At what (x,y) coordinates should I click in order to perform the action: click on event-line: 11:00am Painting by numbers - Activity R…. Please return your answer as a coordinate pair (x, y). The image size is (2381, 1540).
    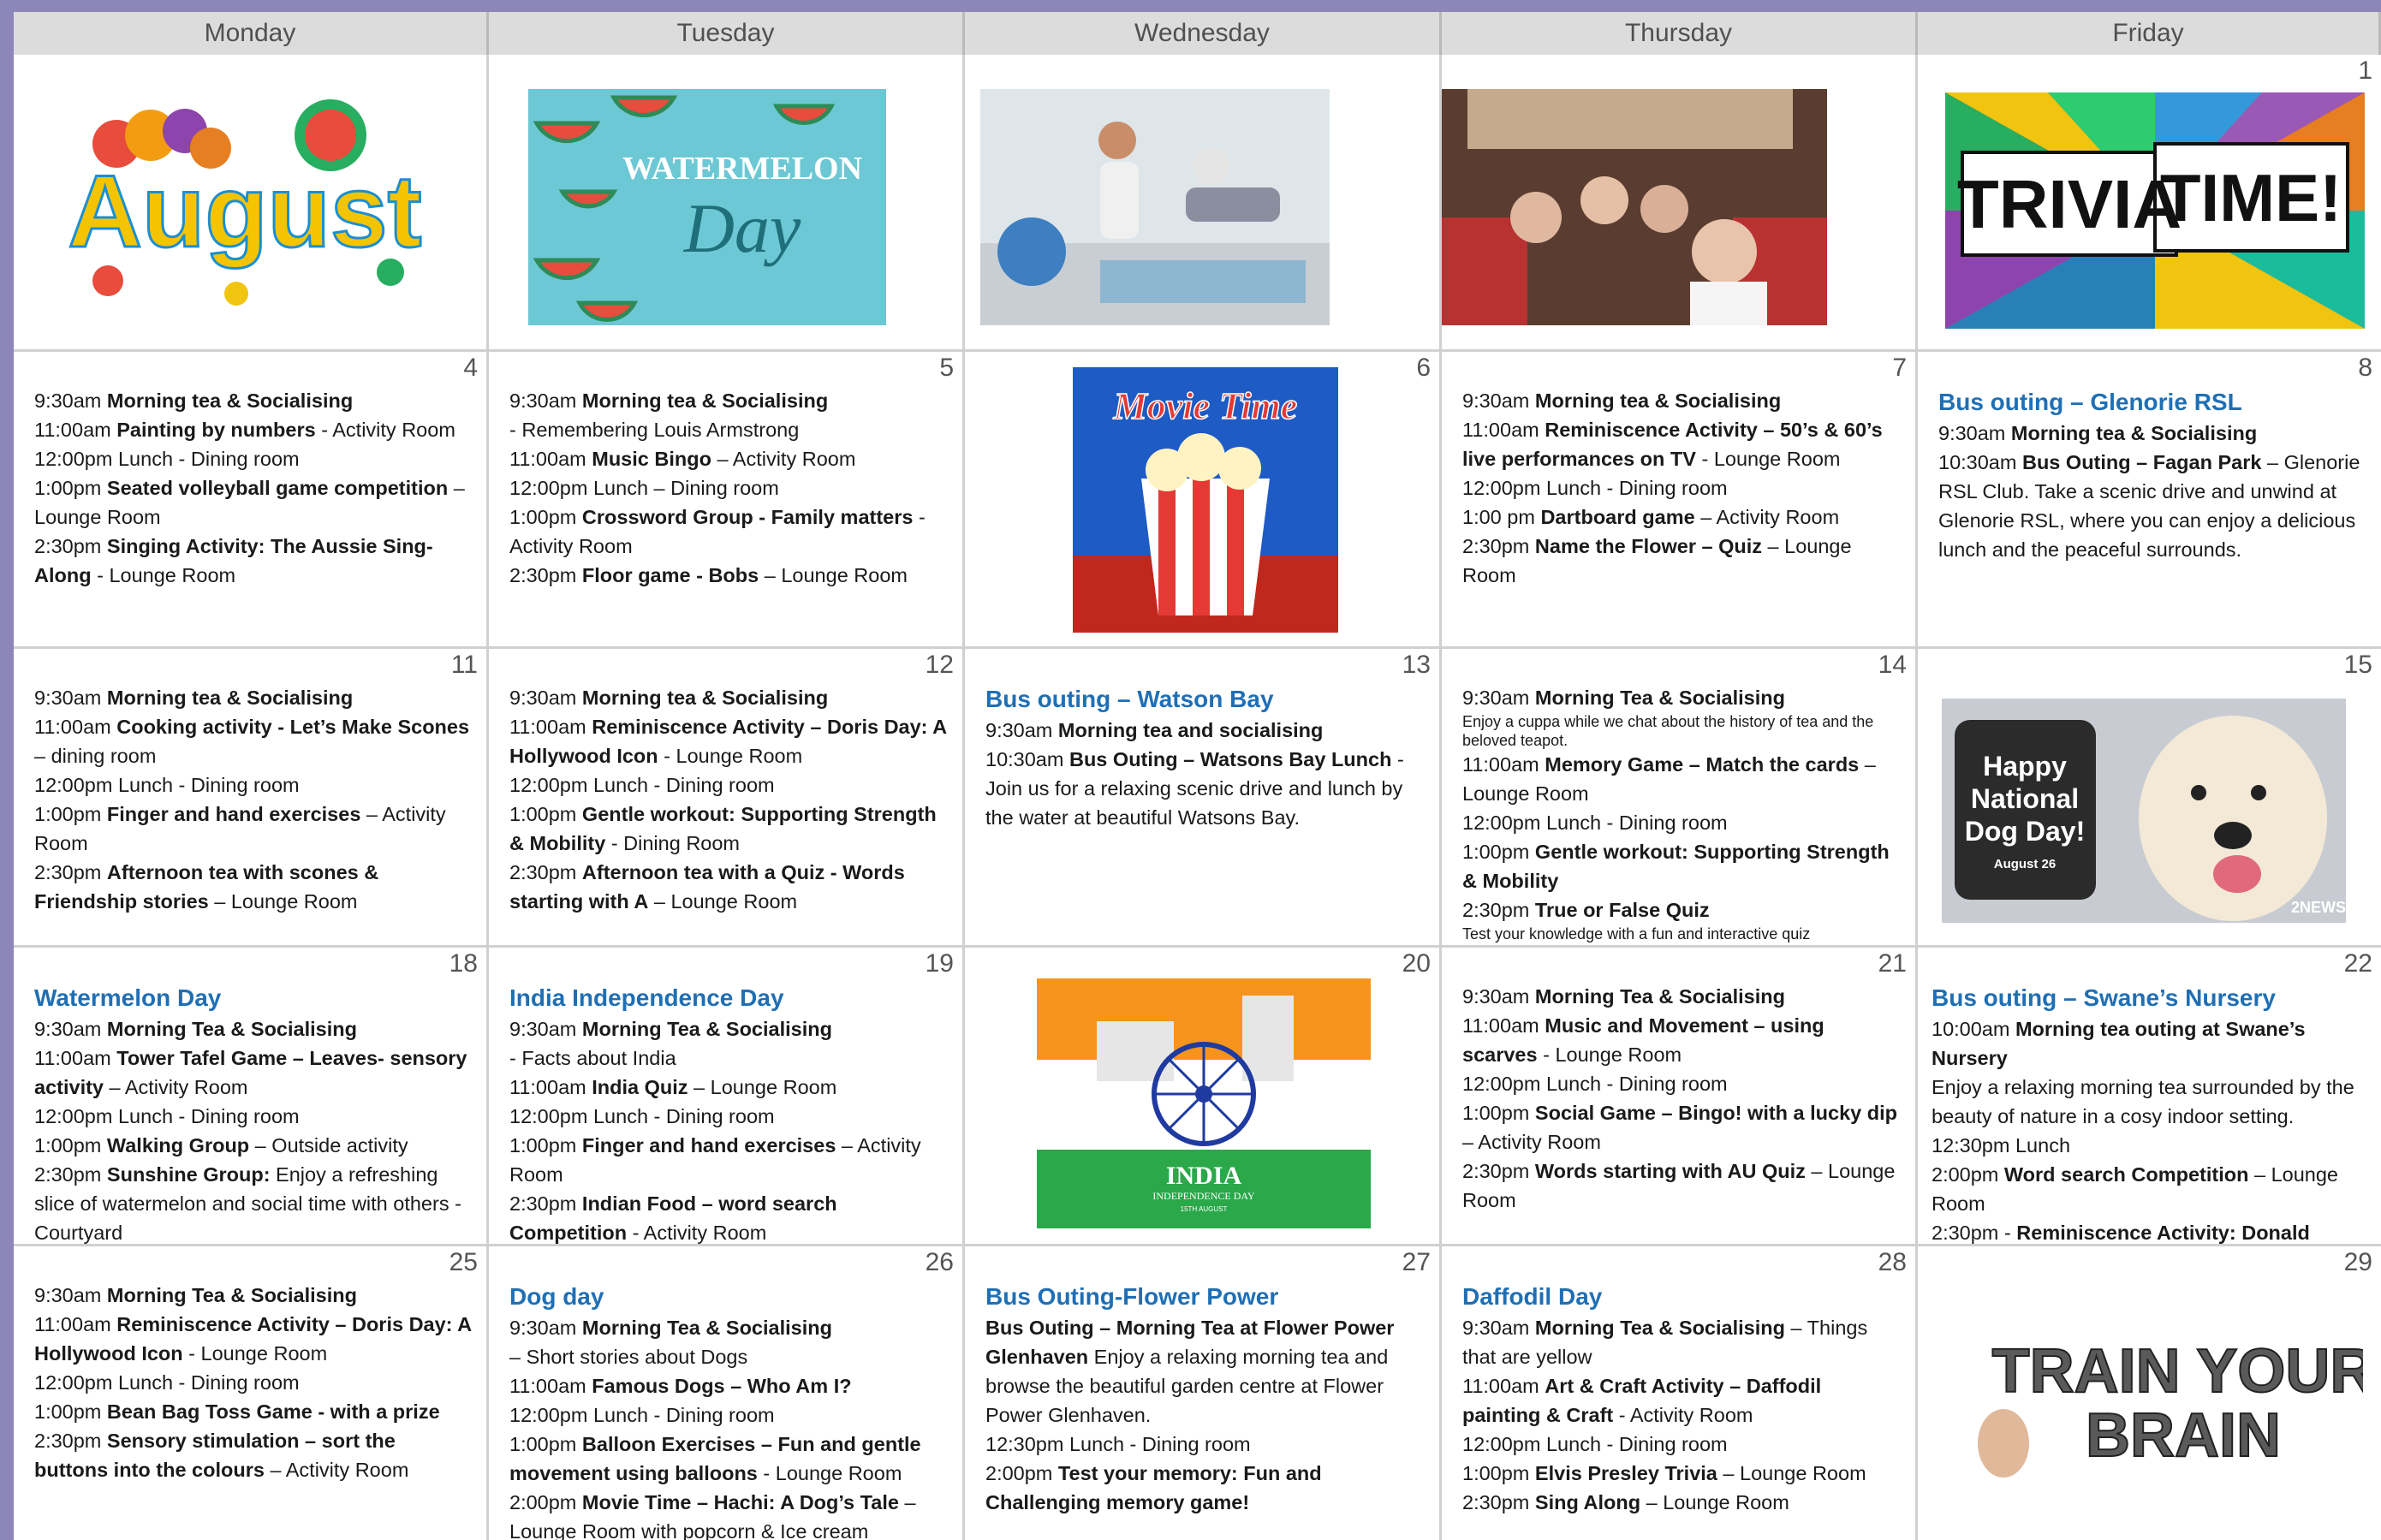
    Looking at the image, I should click on (254, 429).